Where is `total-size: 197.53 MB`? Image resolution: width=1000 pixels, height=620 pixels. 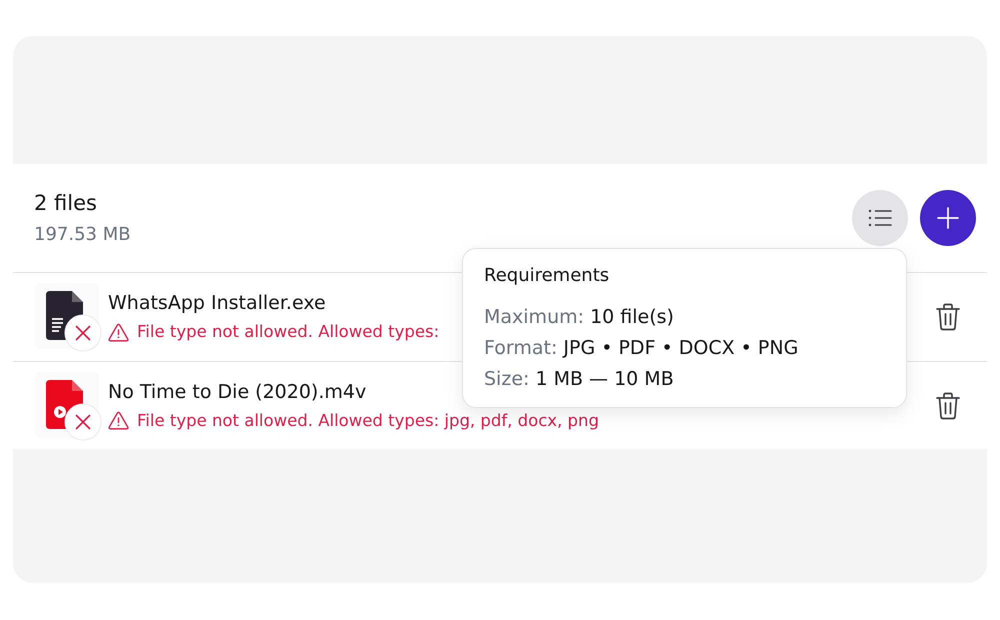
total-size: 197.53 MB is located at coordinates (82, 235).